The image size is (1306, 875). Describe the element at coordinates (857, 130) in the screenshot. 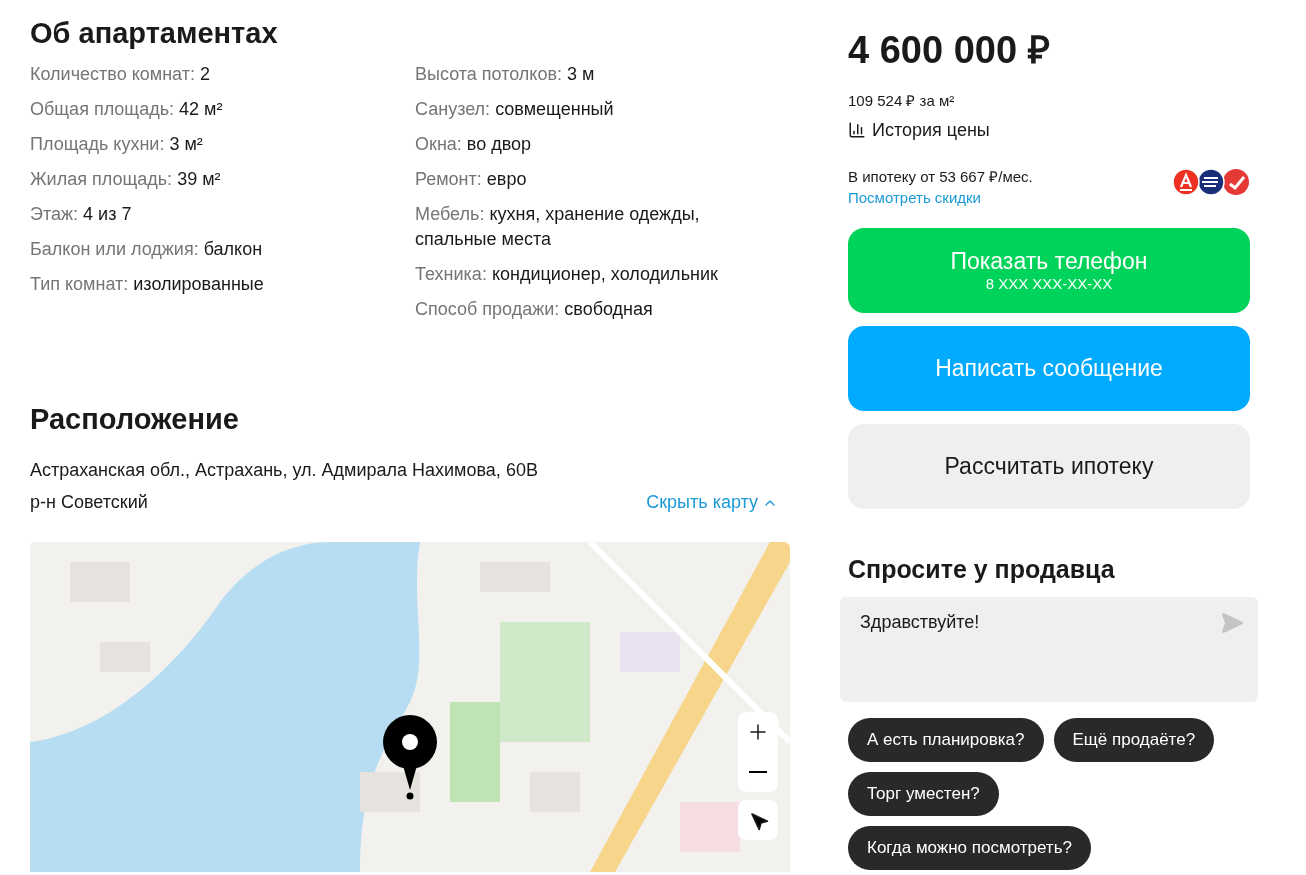

I see `bar-chart-icon` at that location.